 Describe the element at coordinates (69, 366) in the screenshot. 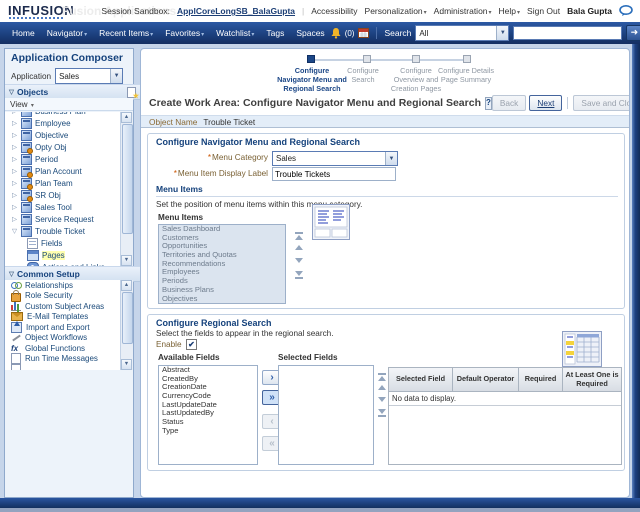

I see `common-item-partial` at that location.